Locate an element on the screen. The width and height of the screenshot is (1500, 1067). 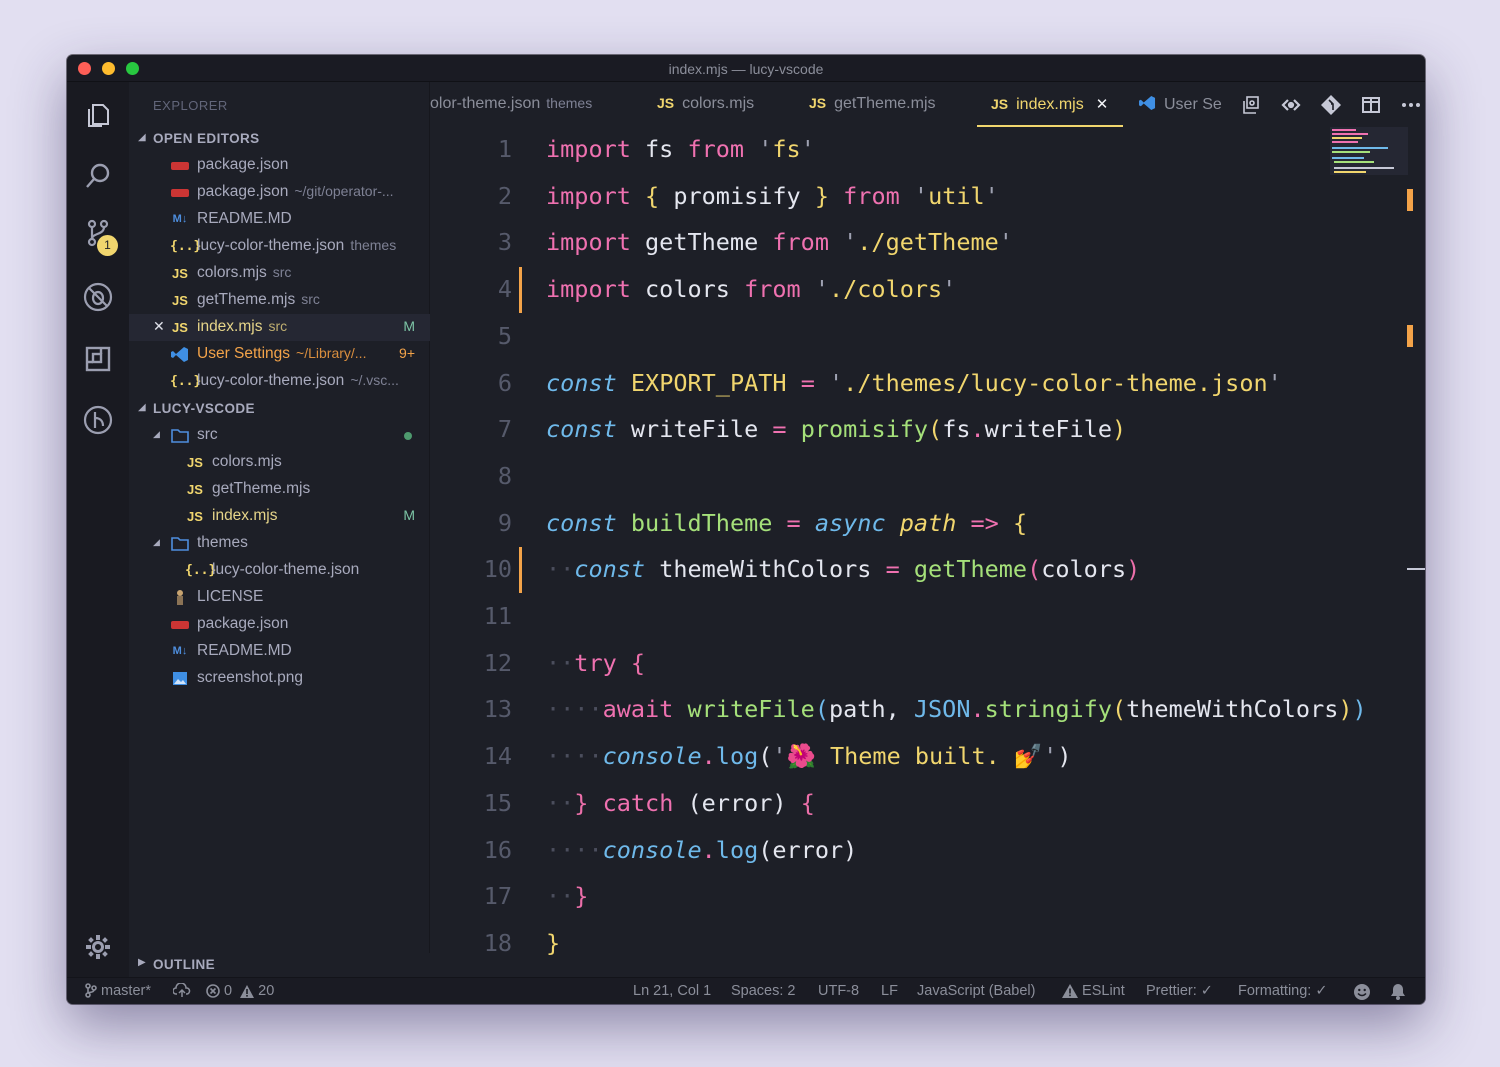
open-editor-item: JS colors.mjs src is located at coordinates (279, 273).